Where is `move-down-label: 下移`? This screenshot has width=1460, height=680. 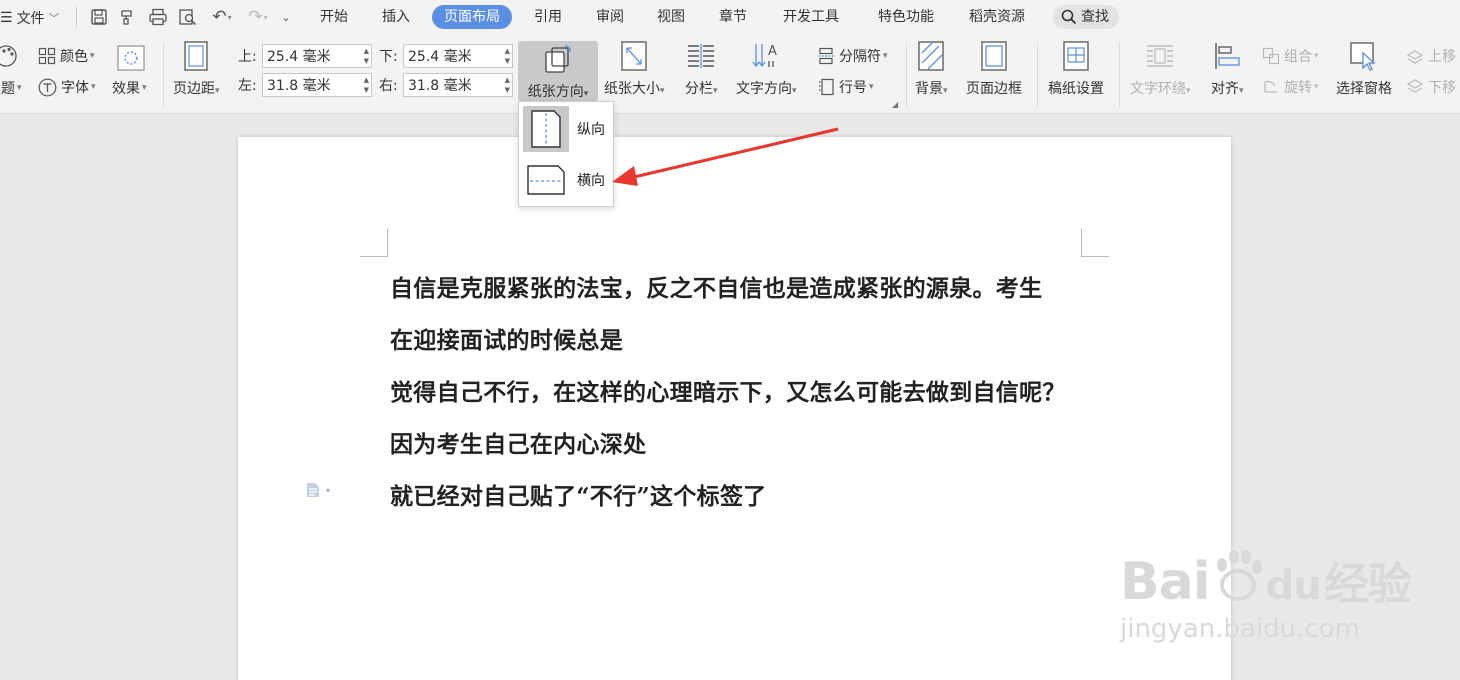
move-down-label: 下移 is located at coordinates (1442, 88).